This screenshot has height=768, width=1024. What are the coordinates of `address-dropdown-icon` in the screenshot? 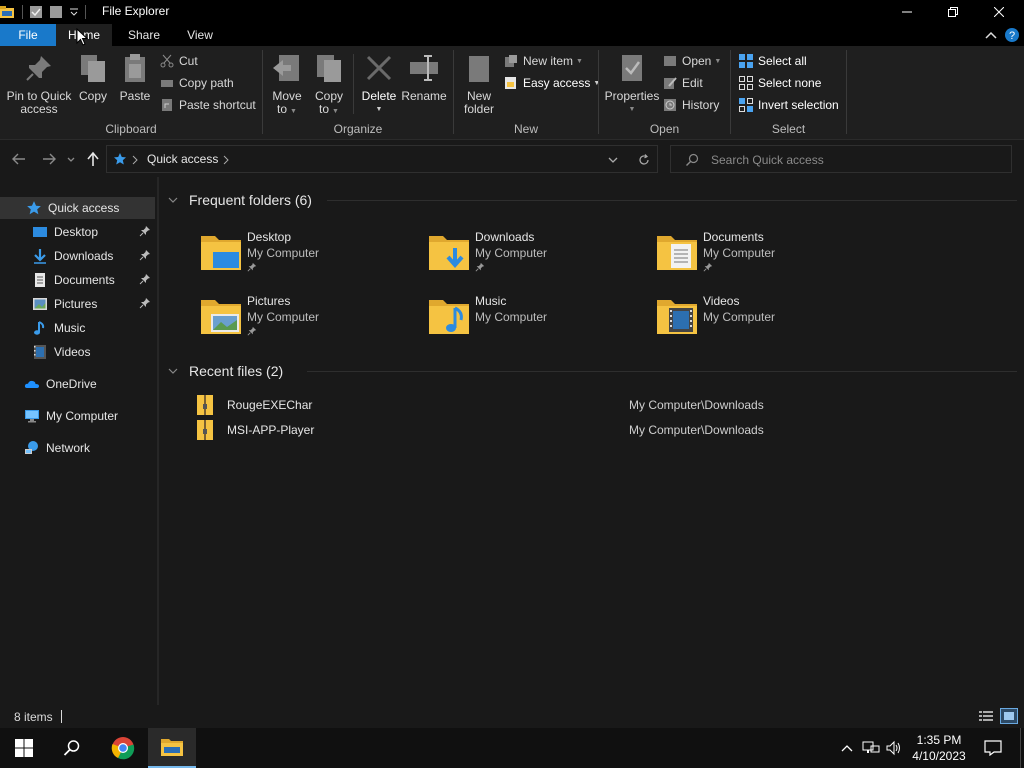 It's located at (613, 160).